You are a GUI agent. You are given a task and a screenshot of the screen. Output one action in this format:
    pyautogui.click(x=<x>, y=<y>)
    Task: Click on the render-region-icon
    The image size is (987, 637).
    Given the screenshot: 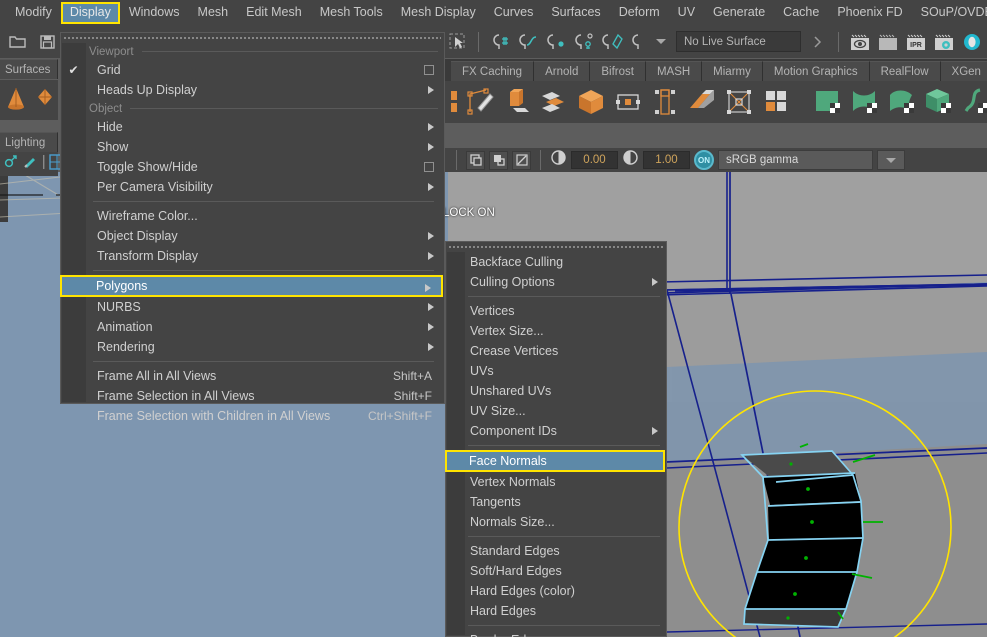 What is the action you would take?
    pyautogui.click(x=888, y=42)
    